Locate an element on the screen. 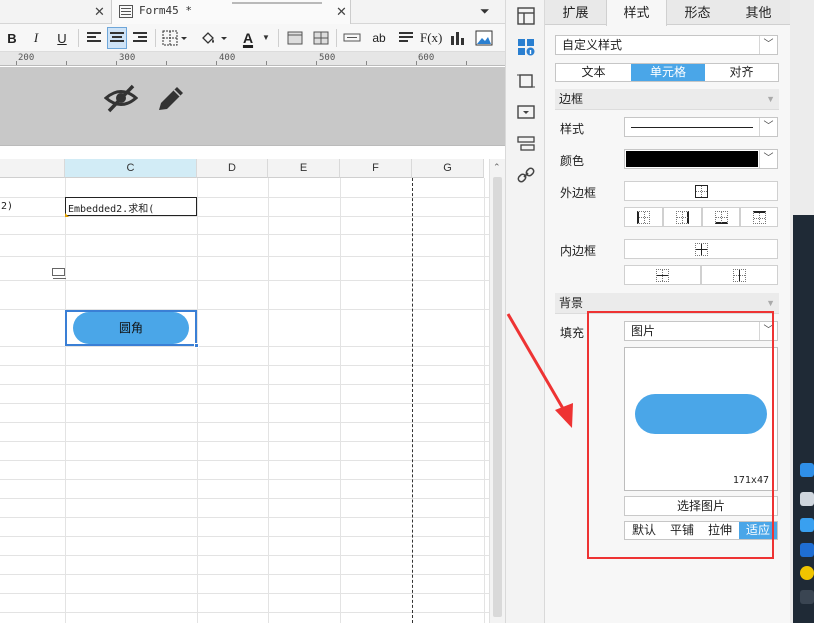 Image resolution: width=814 pixels, height=623 pixels. close-active-tab-icon: ✕ is located at coordinates (341, 12).